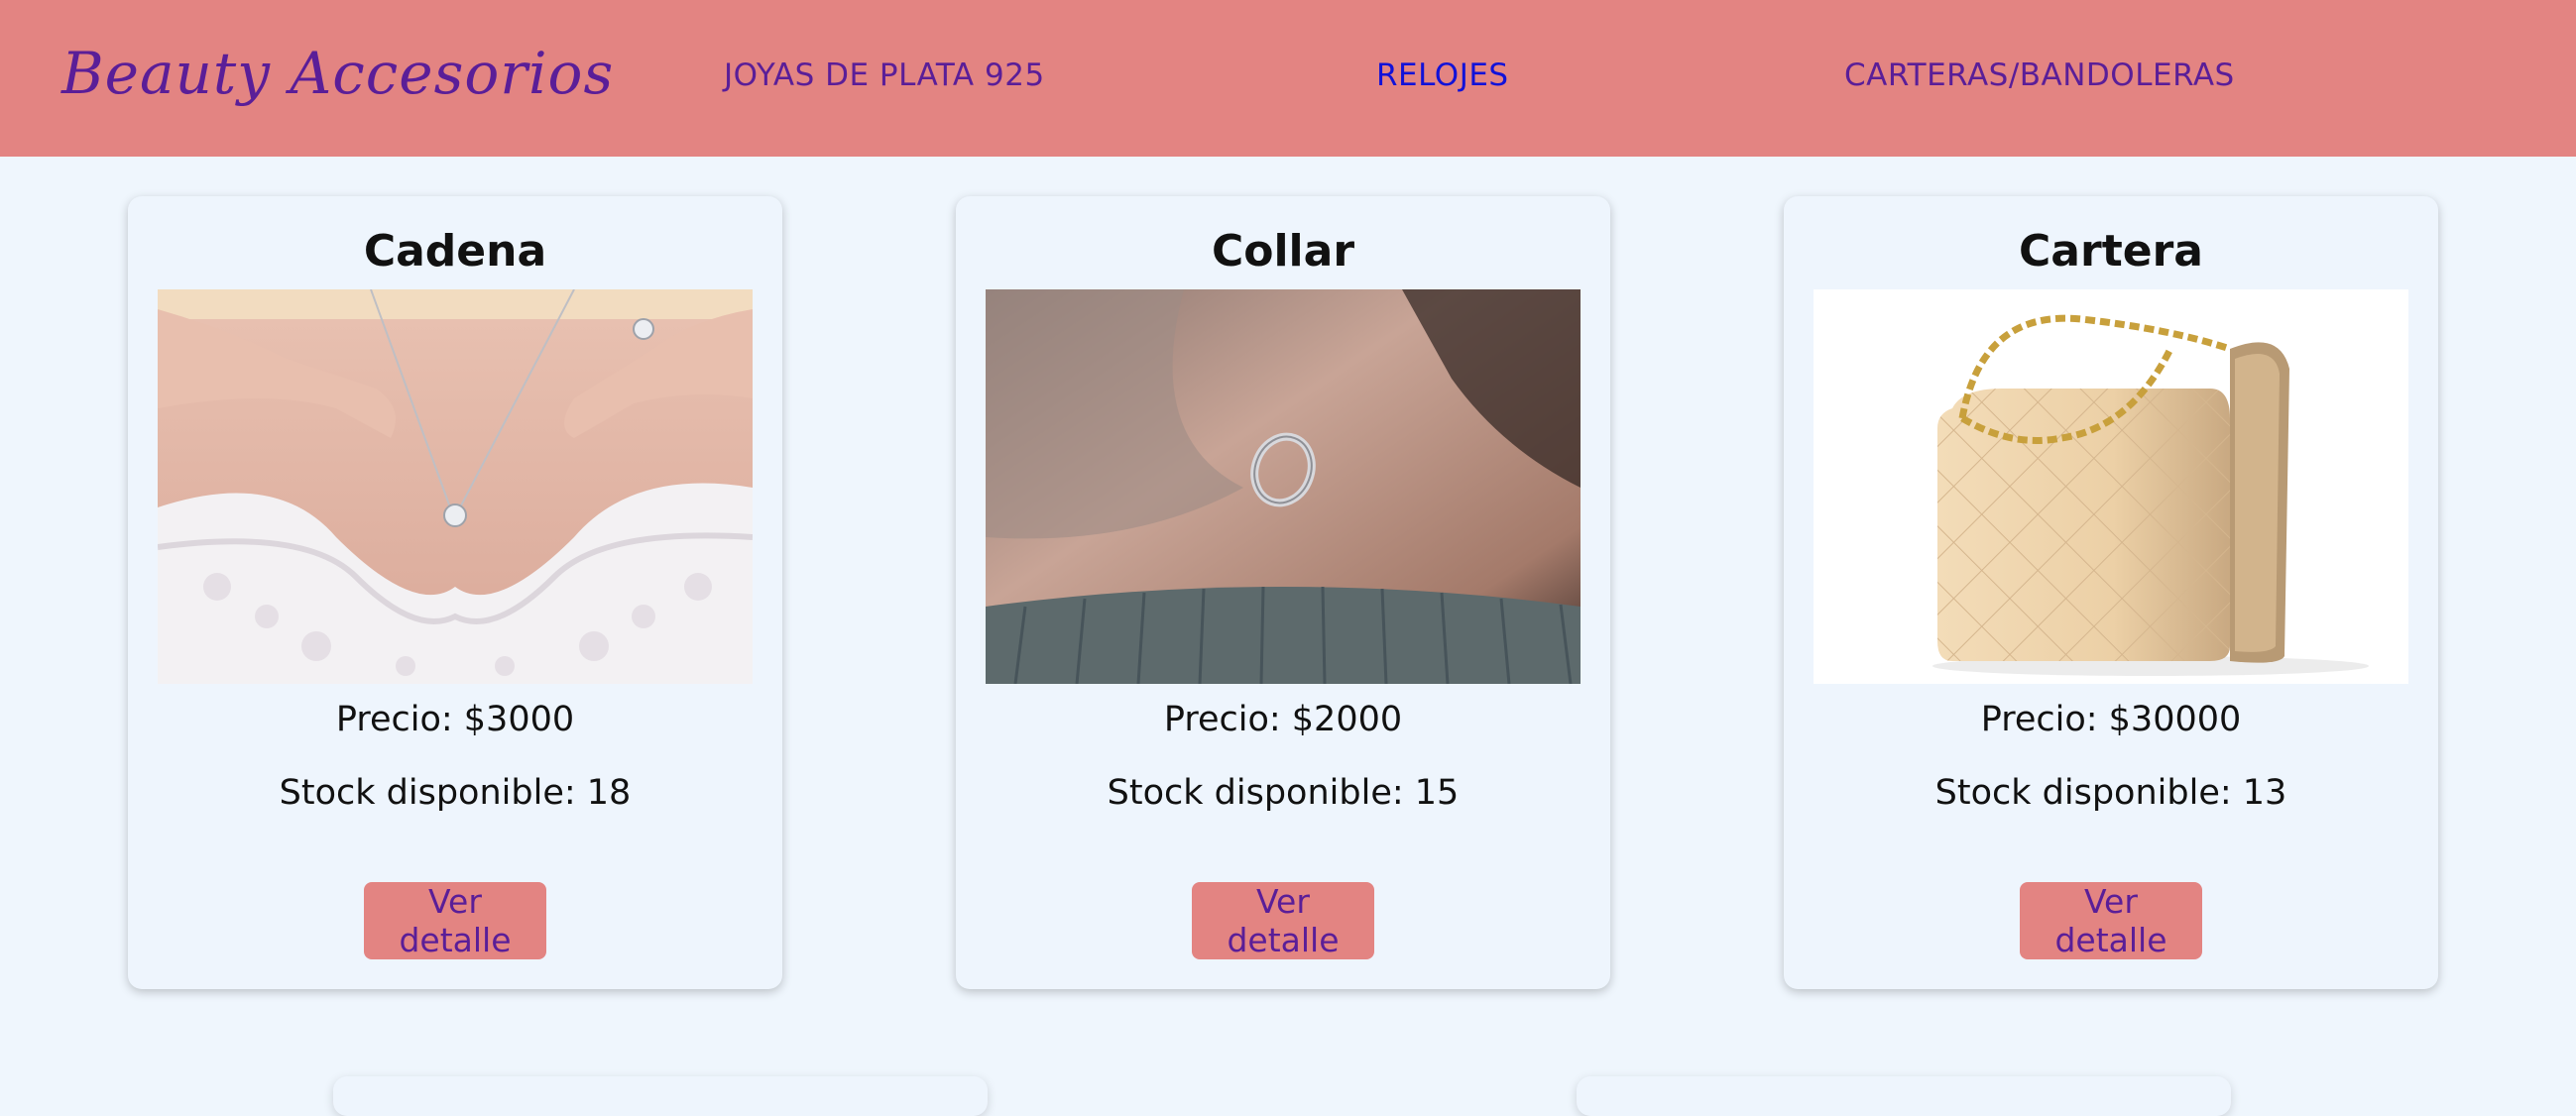  I want to click on nav-link-joyas: JOYAS DE PLATA 925, so click(885, 75).